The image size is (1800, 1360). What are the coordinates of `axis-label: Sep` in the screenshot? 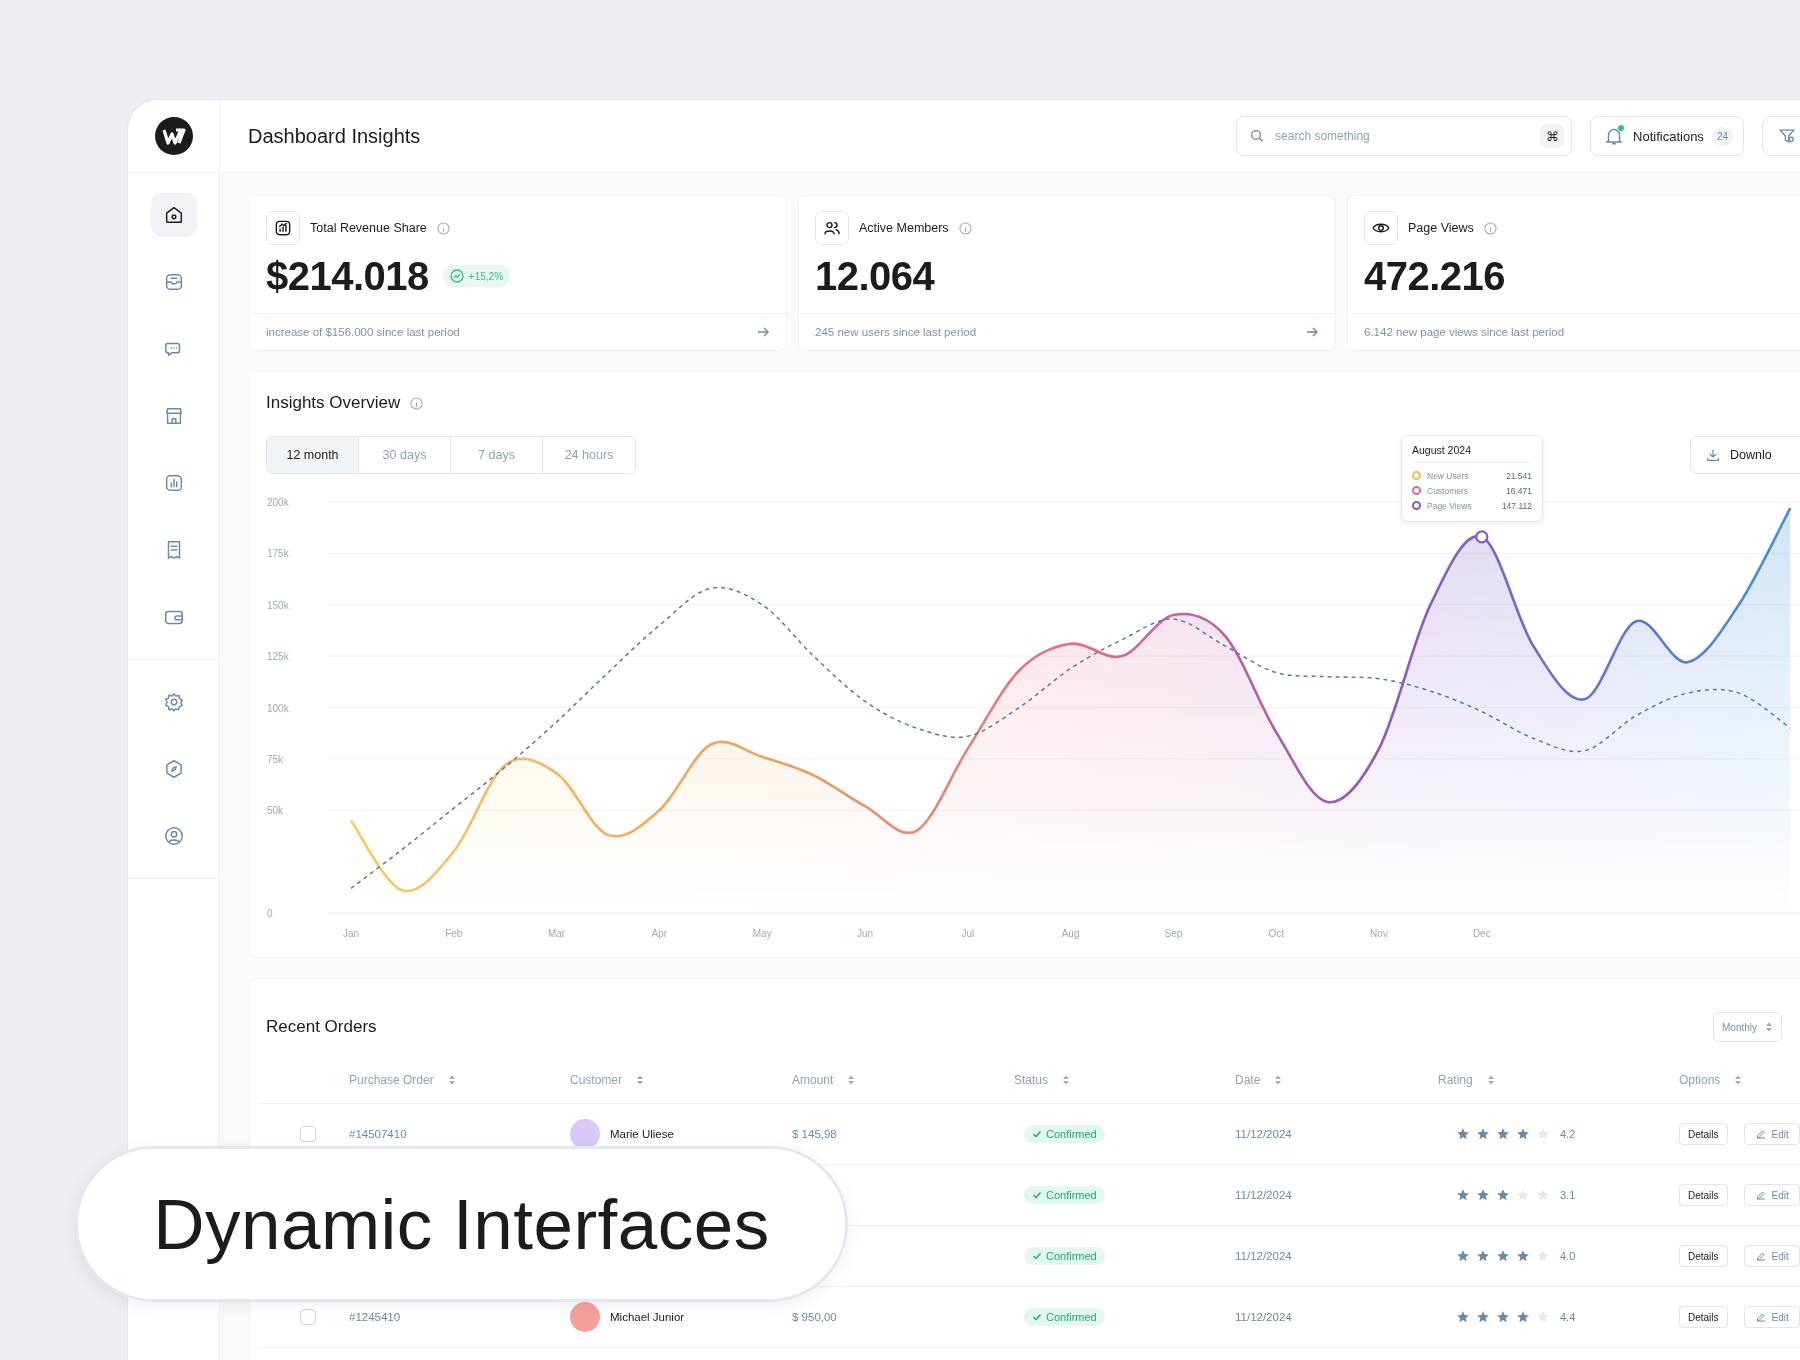 It's located at (1173, 933).